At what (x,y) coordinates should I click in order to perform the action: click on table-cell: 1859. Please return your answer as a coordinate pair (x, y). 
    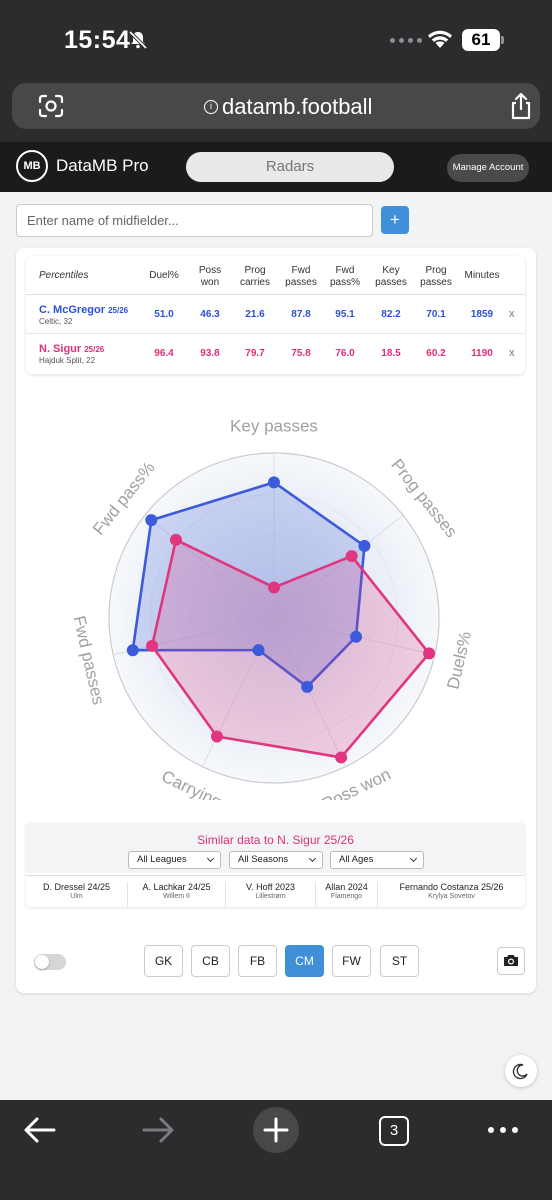
    Looking at the image, I should click on (482, 314).